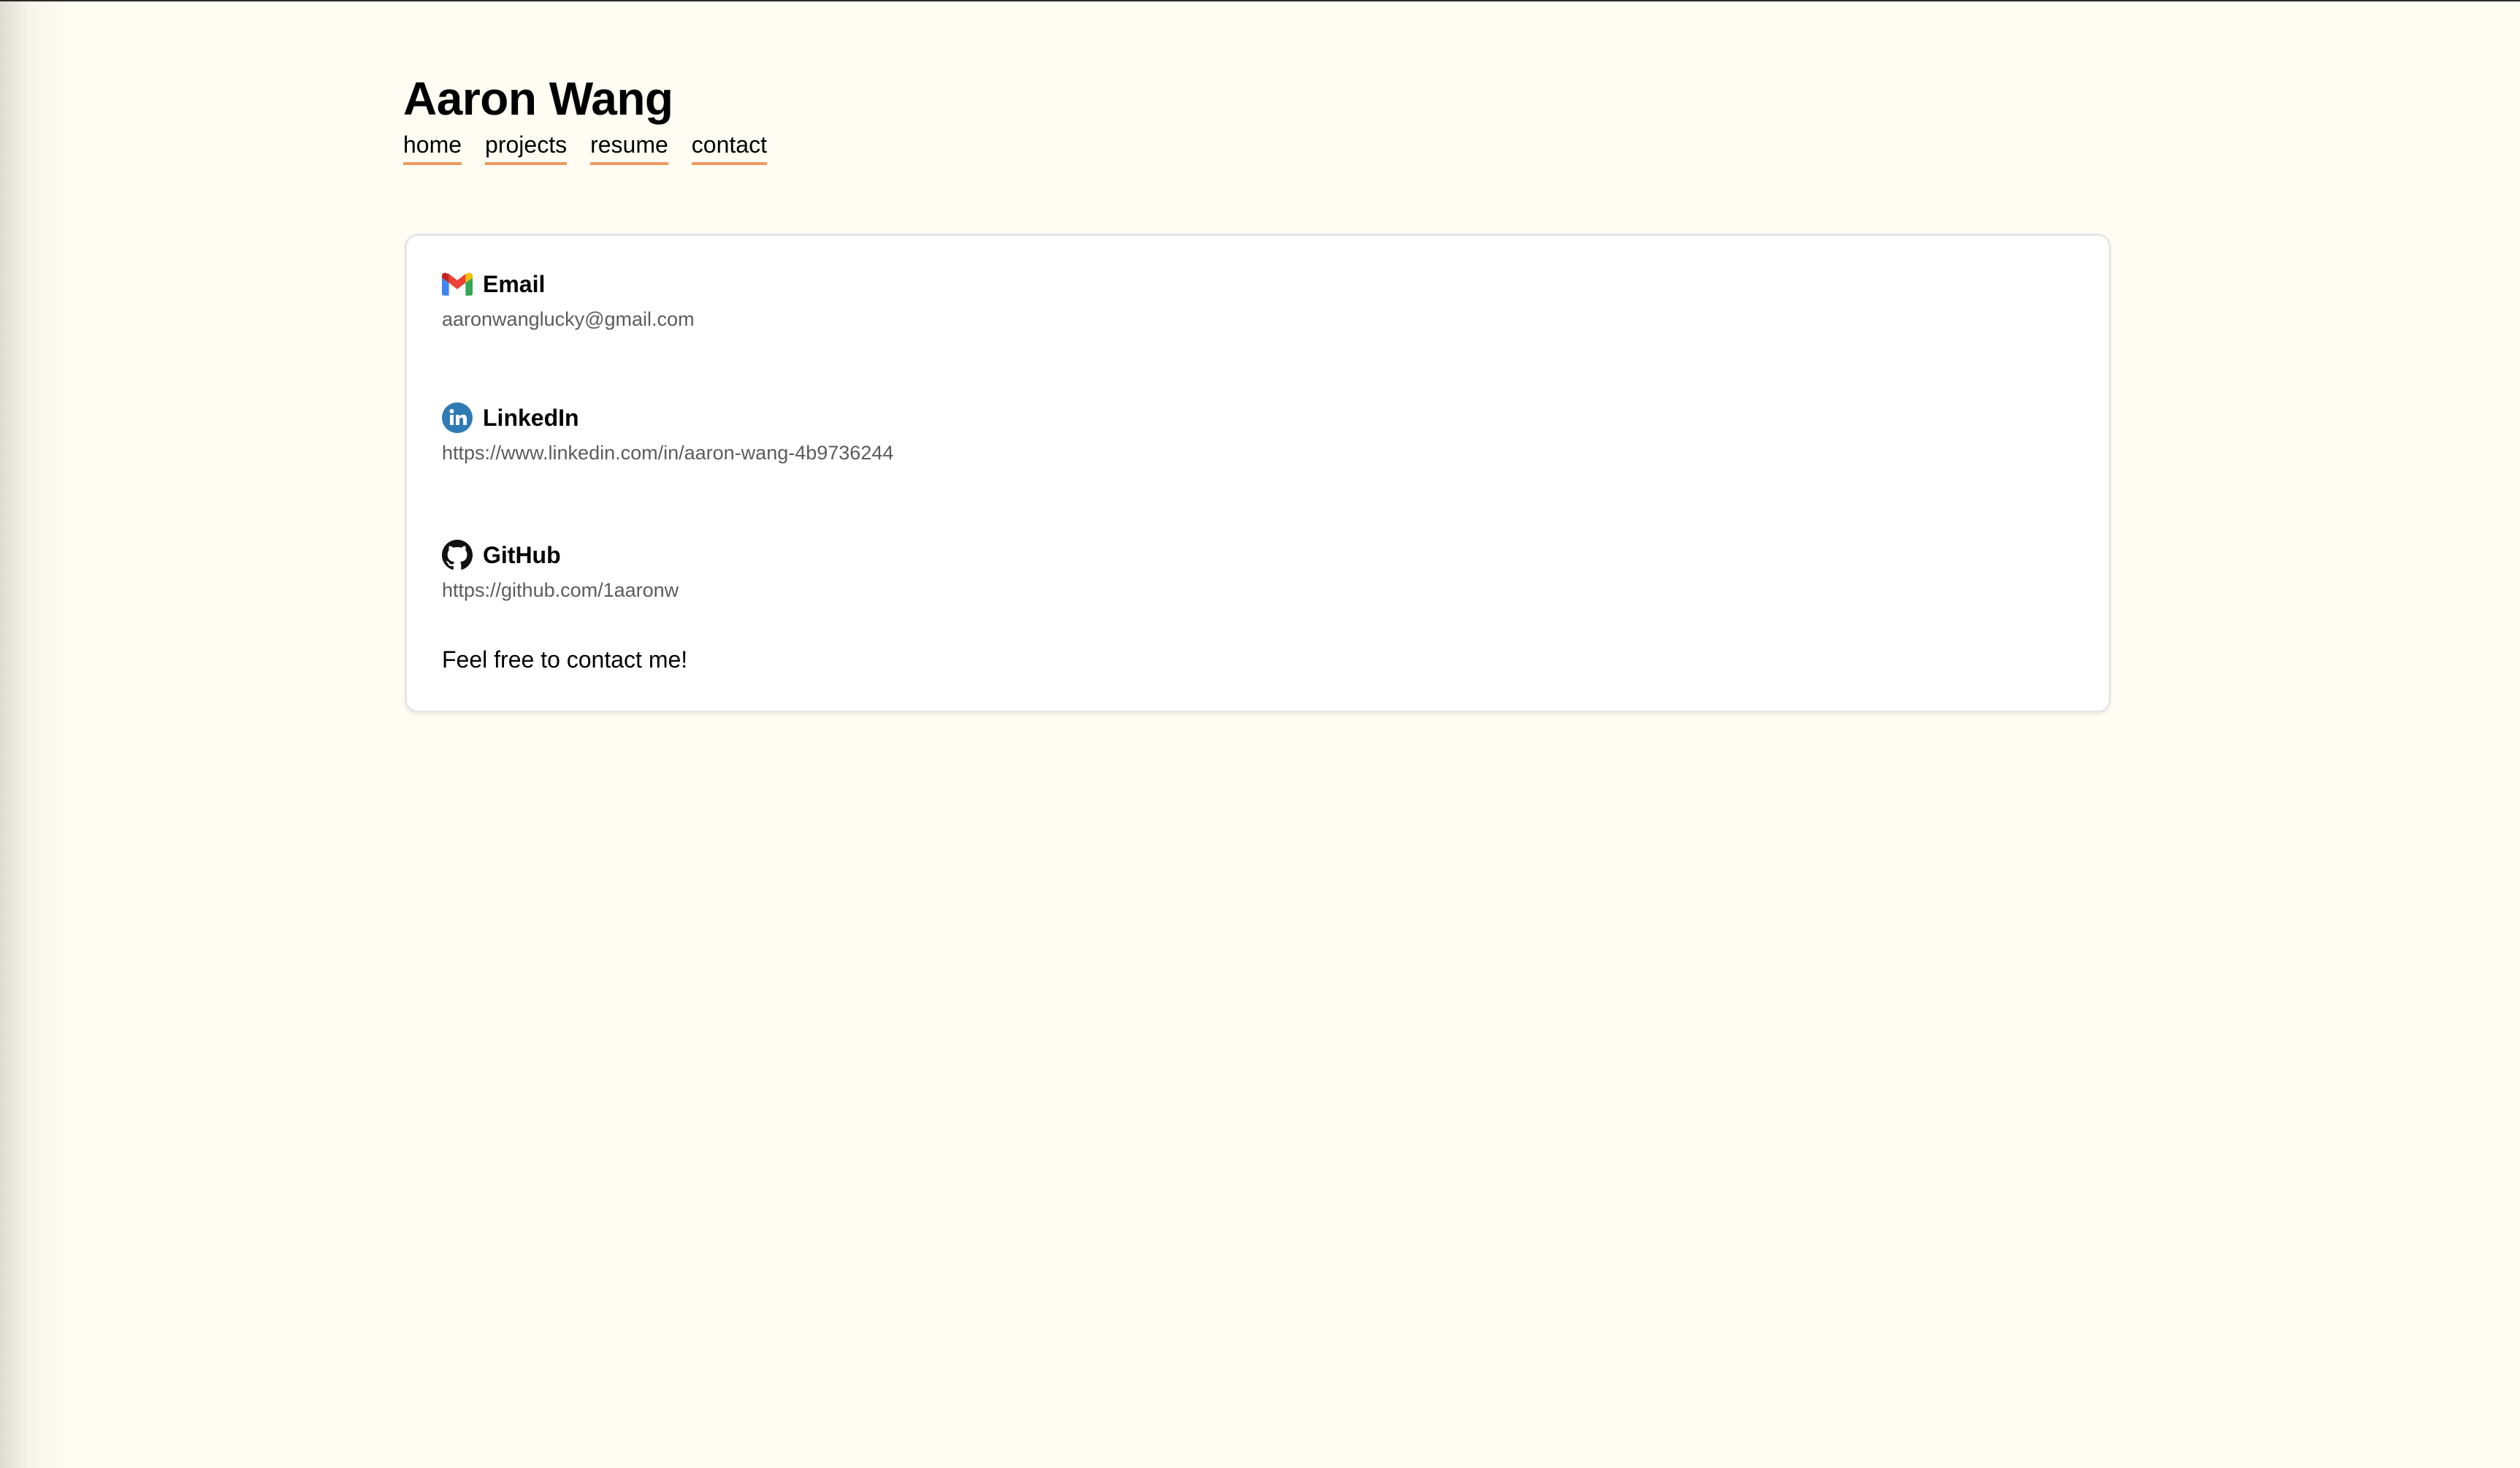 This screenshot has height=1468, width=2520. I want to click on github-icon, so click(458, 555).